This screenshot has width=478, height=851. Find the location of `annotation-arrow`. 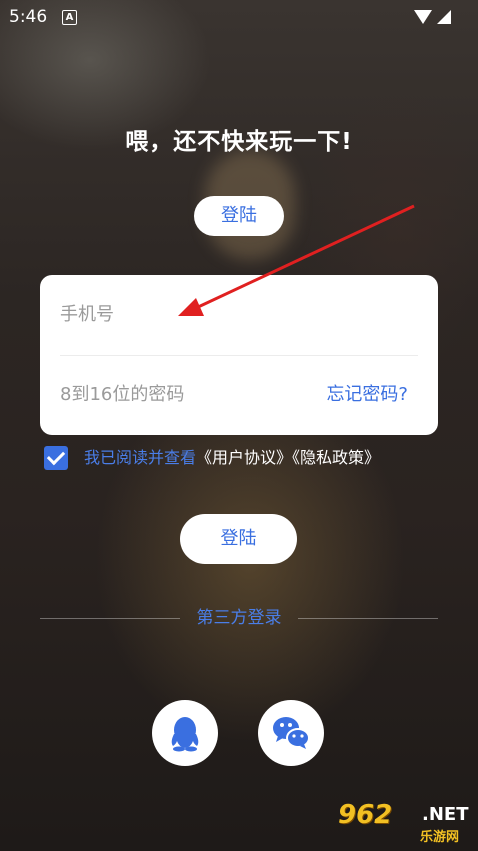

annotation-arrow is located at coordinates (296, 260).